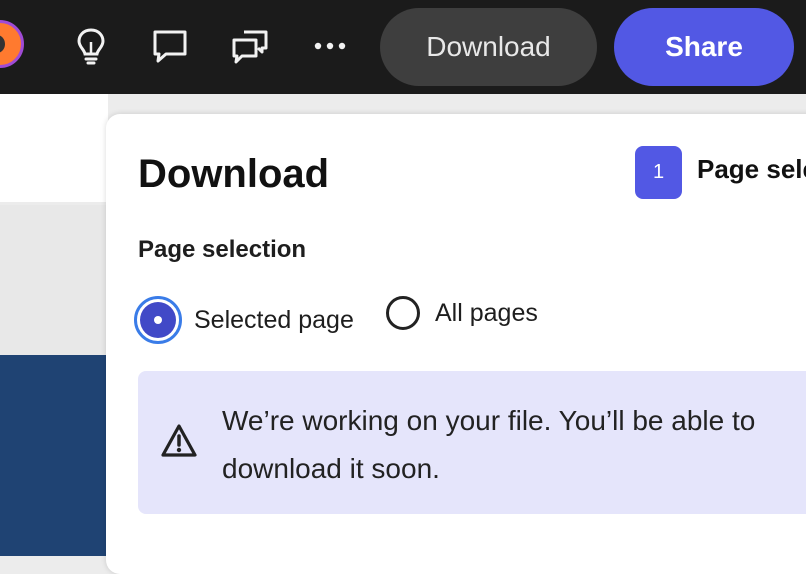 This screenshot has width=806, height=574. Describe the element at coordinates (330, 46) in the screenshot. I see `more-icon` at that location.